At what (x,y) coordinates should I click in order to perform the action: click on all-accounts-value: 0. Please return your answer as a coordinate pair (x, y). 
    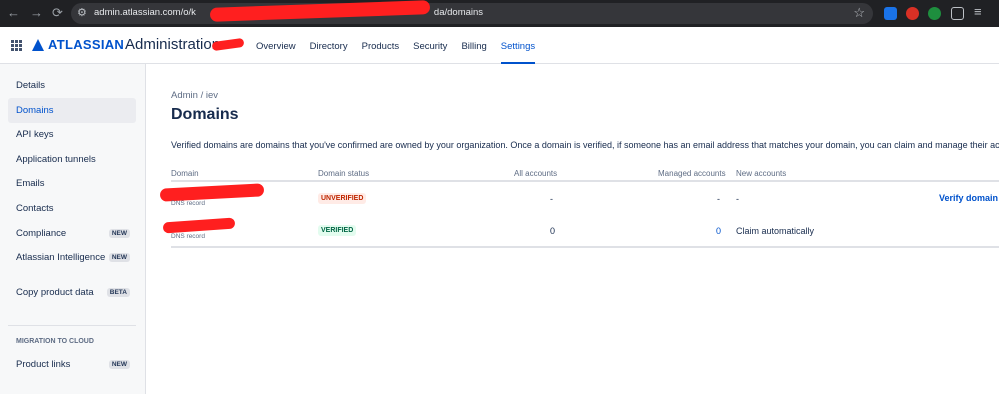
    Looking at the image, I should click on (553, 231).